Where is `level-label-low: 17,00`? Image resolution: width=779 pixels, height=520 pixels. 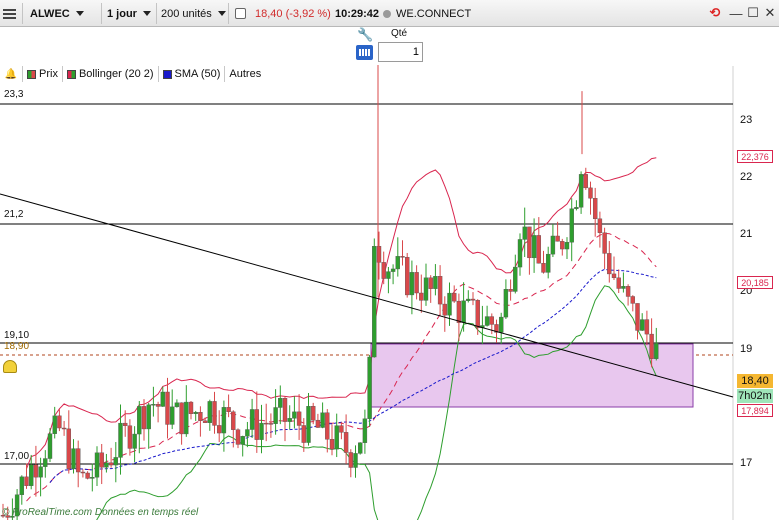 level-label-low: 17,00 is located at coordinates (17, 456).